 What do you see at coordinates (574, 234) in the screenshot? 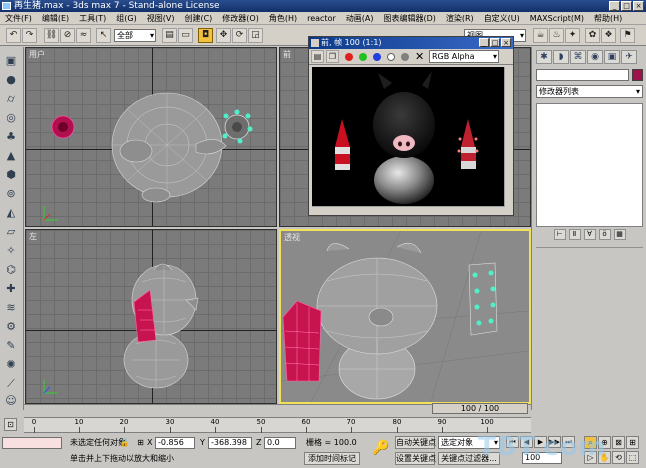
I see `show-end-result-icon: Ⅱ` at bounding box center [574, 234].